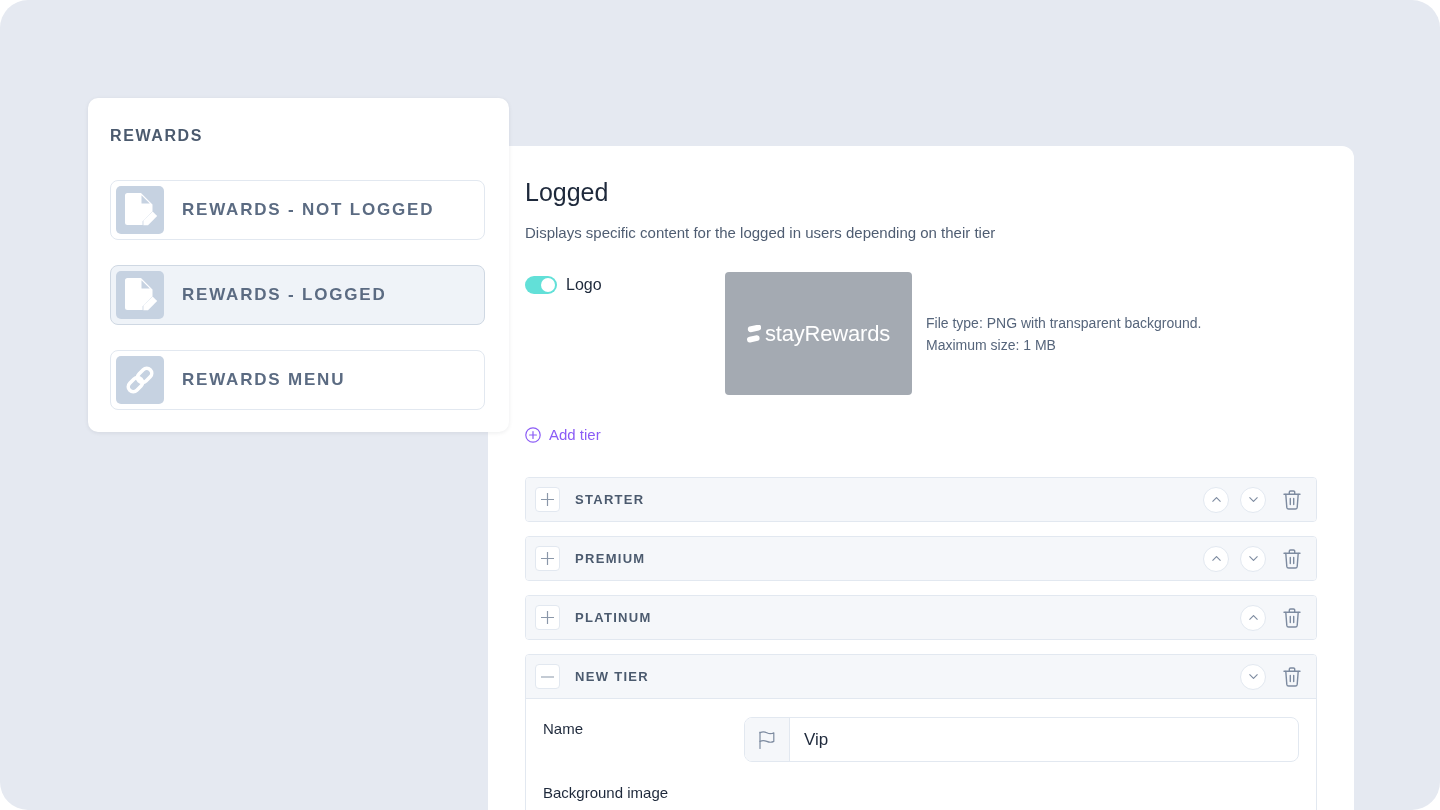 Image resolution: width=1440 pixels, height=810 pixels. I want to click on plus-circle-icon, so click(533, 435).